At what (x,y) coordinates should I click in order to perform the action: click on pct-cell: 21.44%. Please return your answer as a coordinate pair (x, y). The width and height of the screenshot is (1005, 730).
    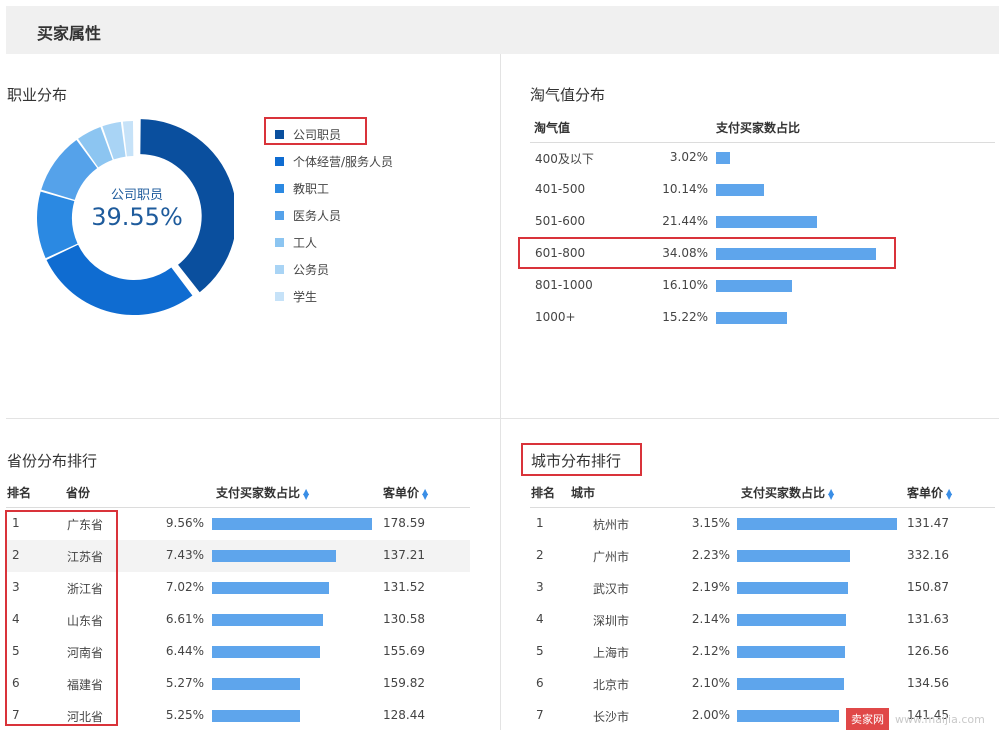
    Looking at the image, I should click on (685, 221).